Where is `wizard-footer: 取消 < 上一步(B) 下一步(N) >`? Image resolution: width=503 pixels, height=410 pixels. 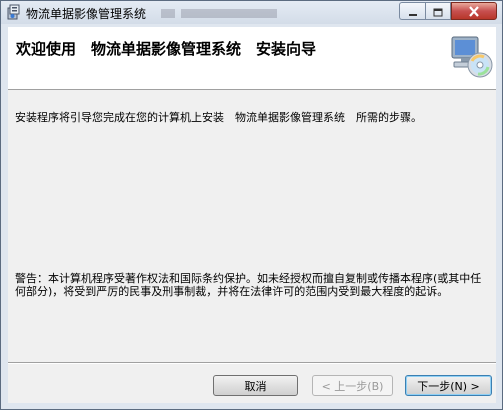
wizard-footer: 取消 < 上一步(B) 下一步(N) > is located at coordinates (252, 383).